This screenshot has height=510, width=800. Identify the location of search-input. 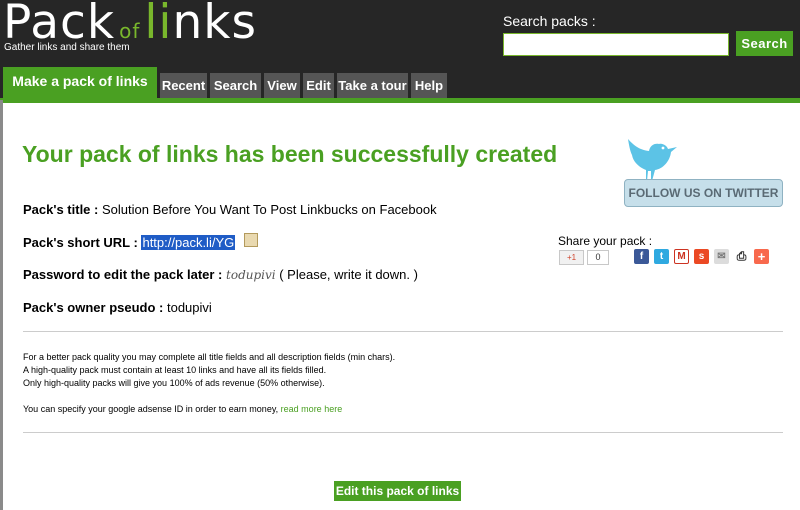
(616, 44).